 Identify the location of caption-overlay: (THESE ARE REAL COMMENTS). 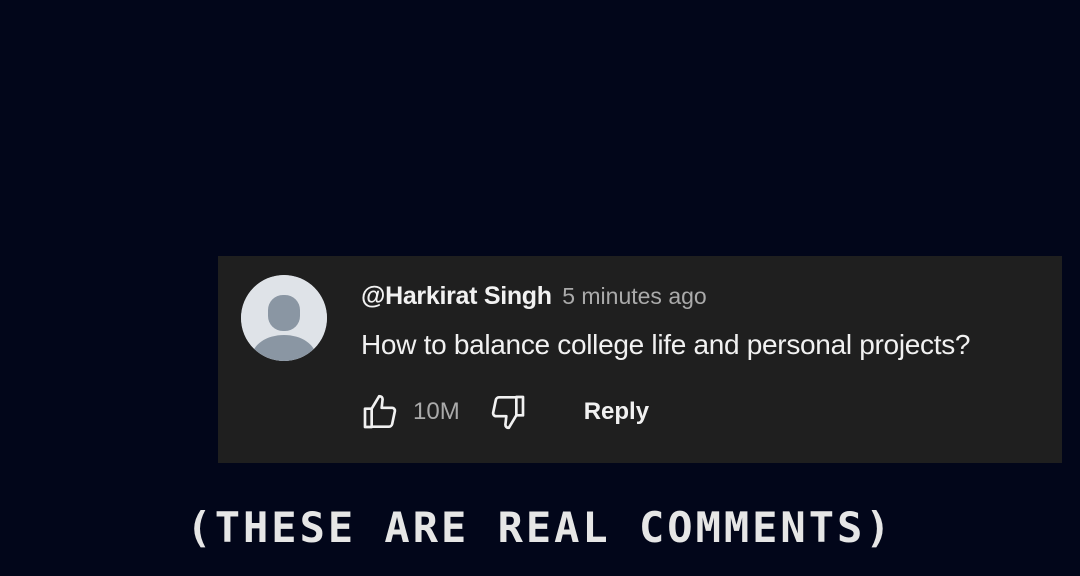
(540, 527).